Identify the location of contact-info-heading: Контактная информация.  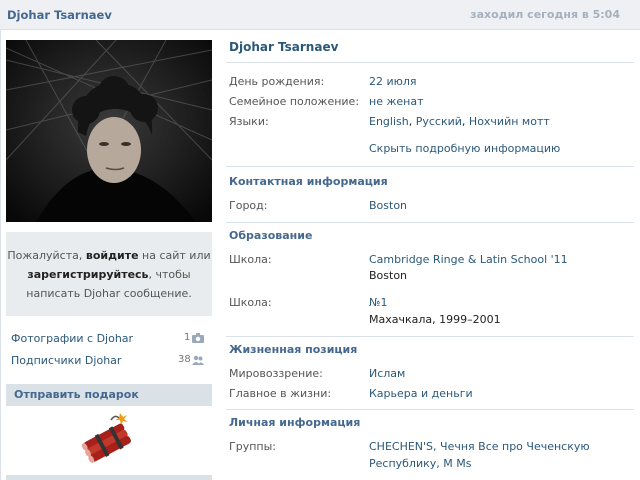
(308, 181).